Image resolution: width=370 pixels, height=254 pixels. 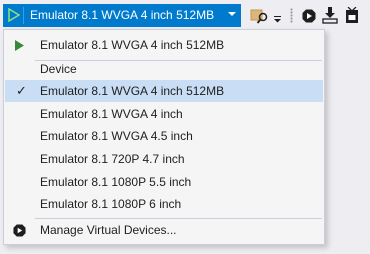 What do you see at coordinates (111, 204) in the screenshot?
I see `device-label: Emulator 8.1 1080P 6 inch` at bounding box center [111, 204].